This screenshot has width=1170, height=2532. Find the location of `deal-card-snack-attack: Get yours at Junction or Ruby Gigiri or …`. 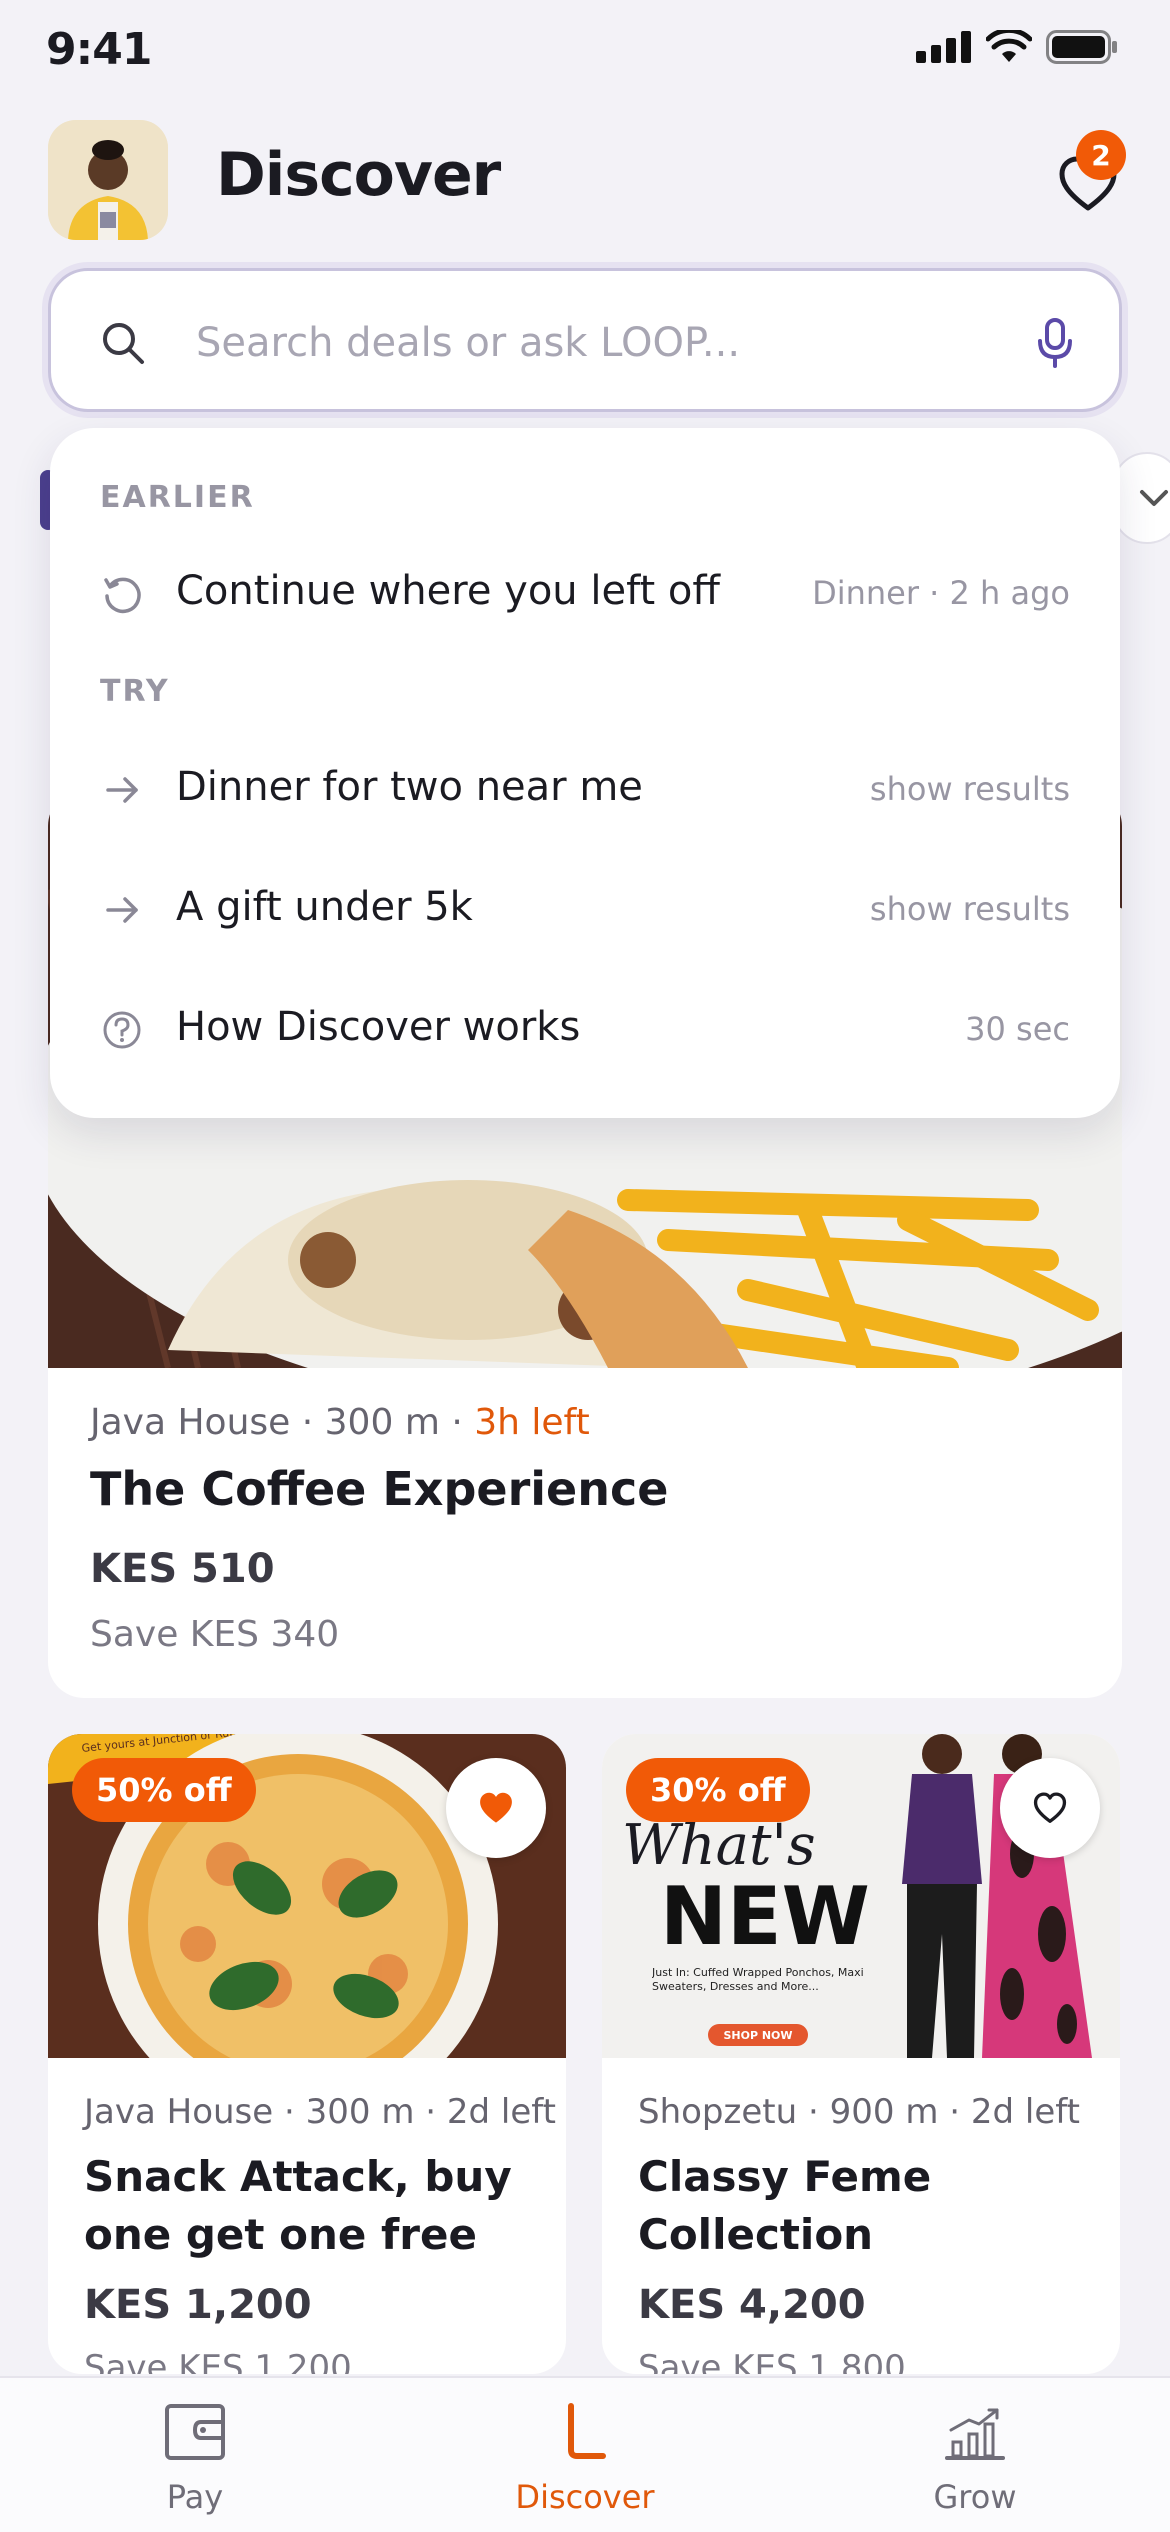

deal-card-snack-attack: Get yours at Junction or Ruby Gigiri or … is located at coordinates (307, 2054).